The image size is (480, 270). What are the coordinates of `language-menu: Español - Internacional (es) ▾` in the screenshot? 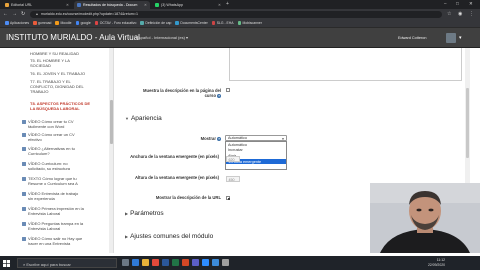 It's located at (162, 37).